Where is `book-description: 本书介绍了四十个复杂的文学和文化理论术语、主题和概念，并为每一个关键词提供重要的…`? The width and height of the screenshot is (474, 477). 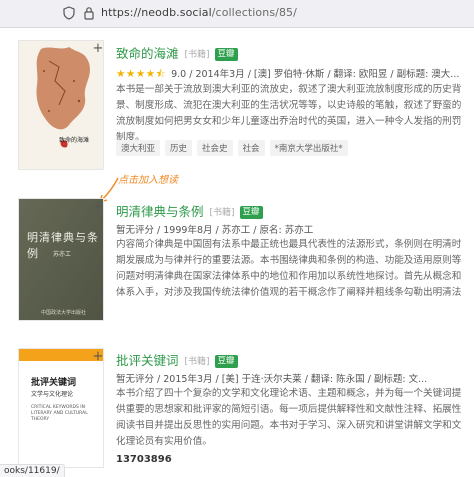
book-description: 本书介绍了四十个复杂的文学和文化理论术语、主题和概念，并为每一个关键词提供重要的… is located at coordinates (289, 417).